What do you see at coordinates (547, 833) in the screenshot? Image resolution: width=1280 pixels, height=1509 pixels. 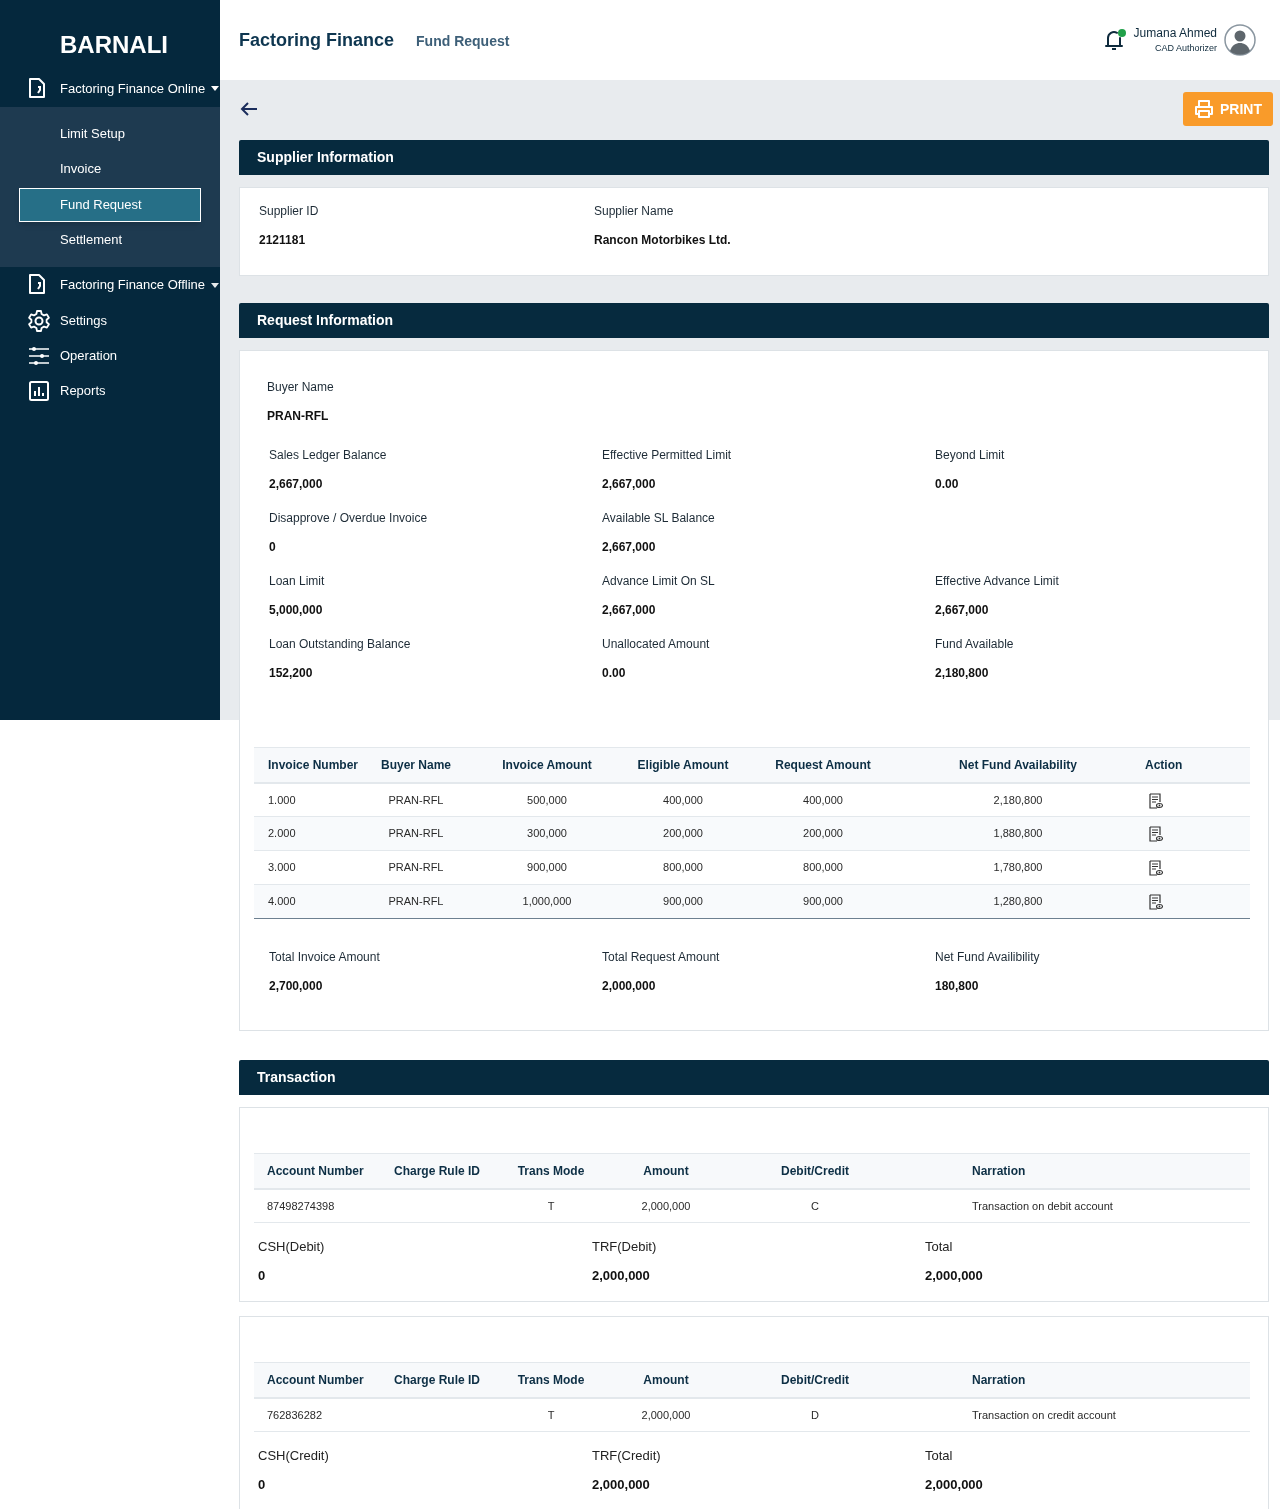 I see `table-cell: 300,000` at bounding box center [547, 833].